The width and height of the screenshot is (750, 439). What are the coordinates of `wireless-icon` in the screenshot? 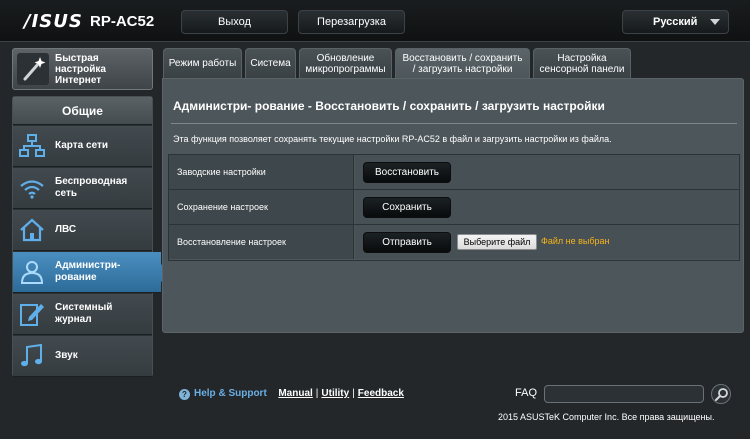 It's located at (32, 189).